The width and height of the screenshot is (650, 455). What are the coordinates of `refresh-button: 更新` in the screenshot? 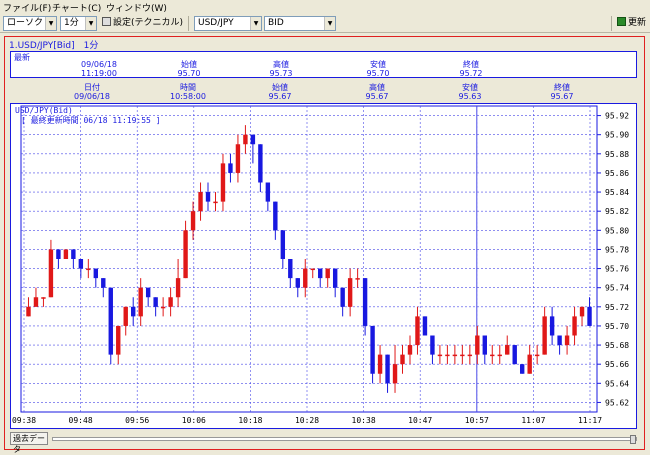 It's located at (631, 23).